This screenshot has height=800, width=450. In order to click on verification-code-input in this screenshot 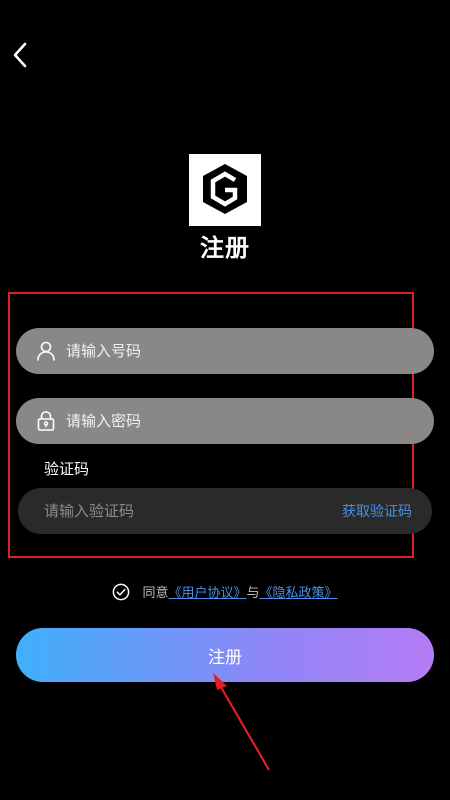, I will do `click(193, 511)`.